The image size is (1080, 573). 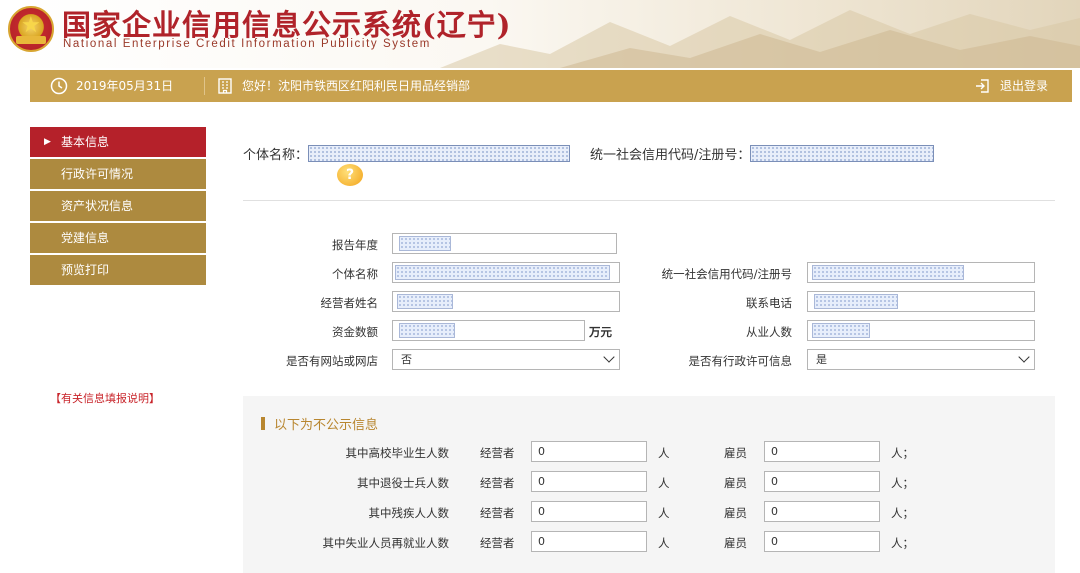 What do you see at coordinates (332, 361) in the screenshot?
I see `website-label: 是否有网站或网店` at bounding box center [332, 361].